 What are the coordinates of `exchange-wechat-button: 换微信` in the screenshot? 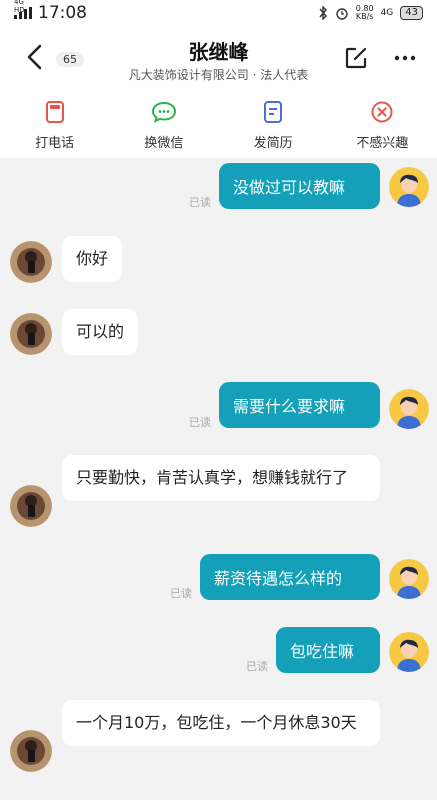 It's located at (163, 124).